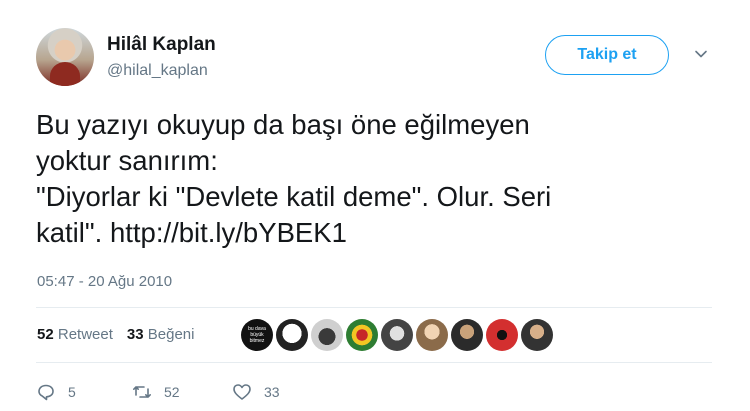 Image resolution: width=750 pixels, height=411 pixels. Describe the element at coordinates (701, 54) in the screenshot. I see `chevron-down-icon` at that location.